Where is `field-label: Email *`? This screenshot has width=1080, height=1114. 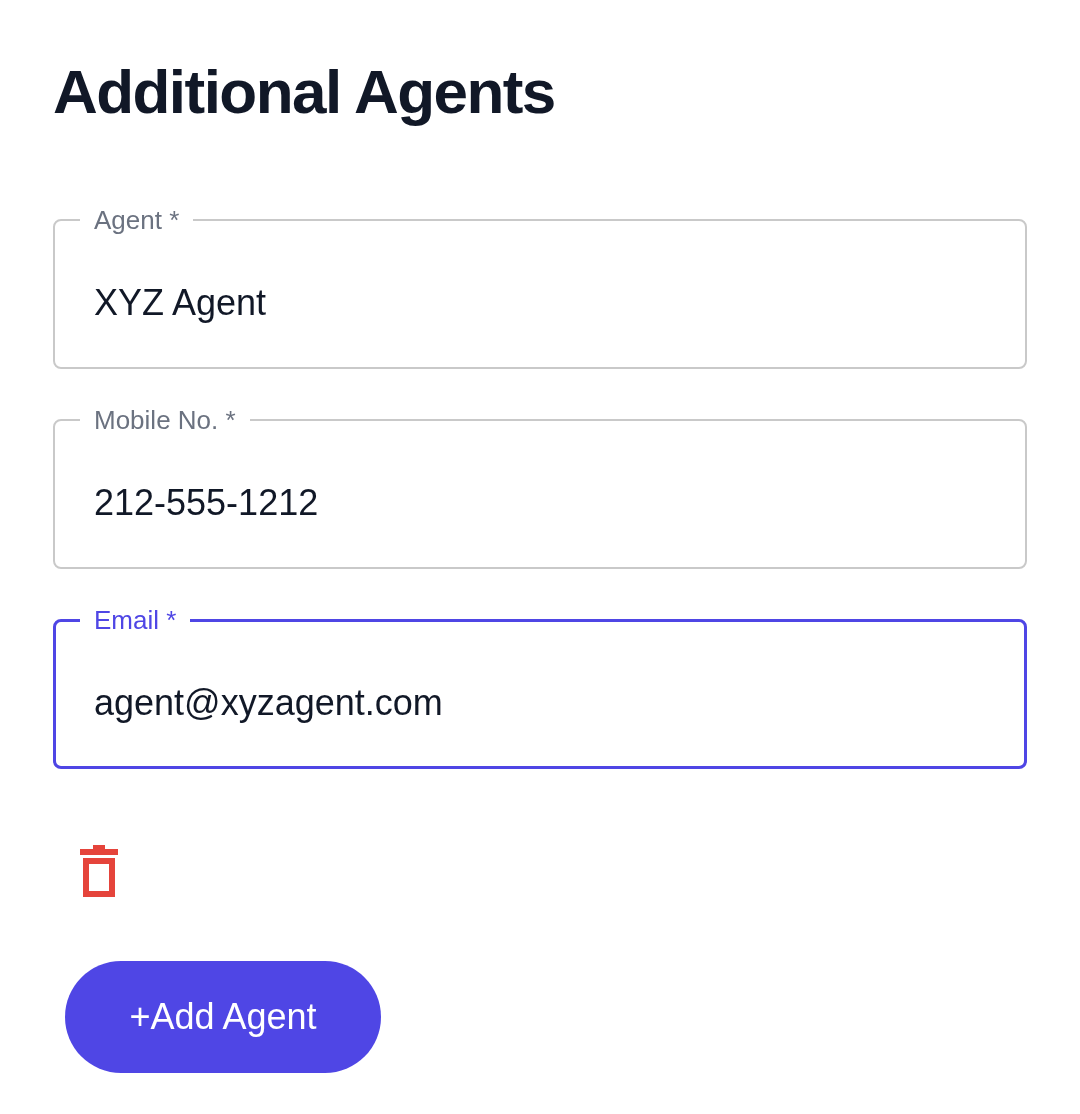
field-label: Email * is located at coordinates (135, 620).